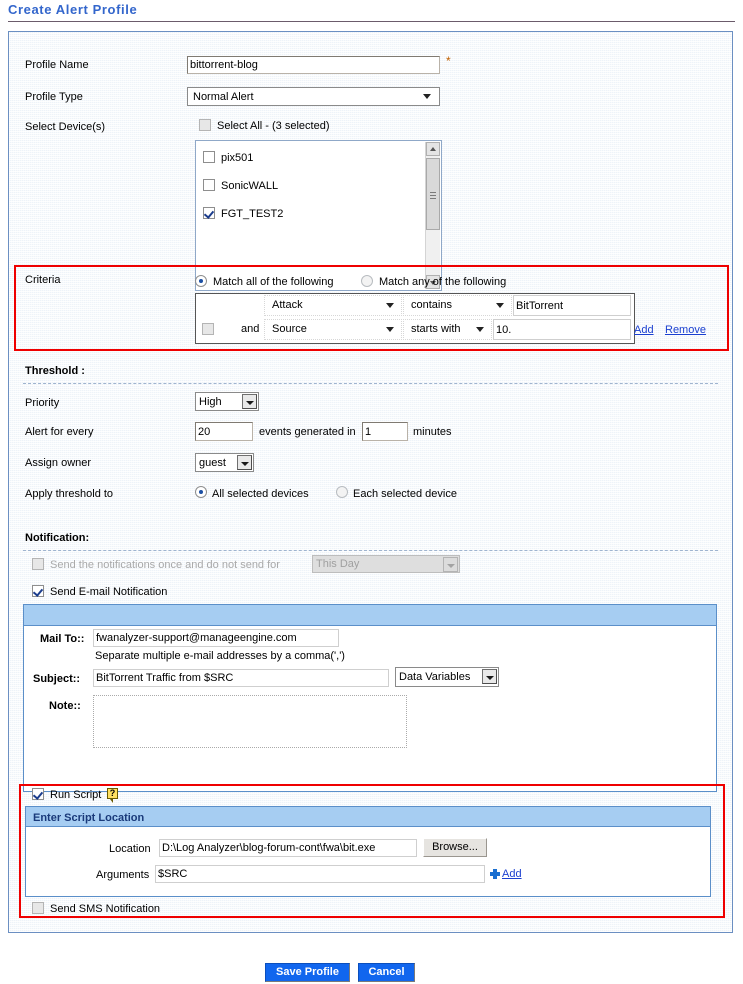 Image resolution: width=743 pixels, height=984 pixels. Describe the element at coordinates (313, 96) in the screenshot. I see `profile-type-select: Normal Alert` at that location.